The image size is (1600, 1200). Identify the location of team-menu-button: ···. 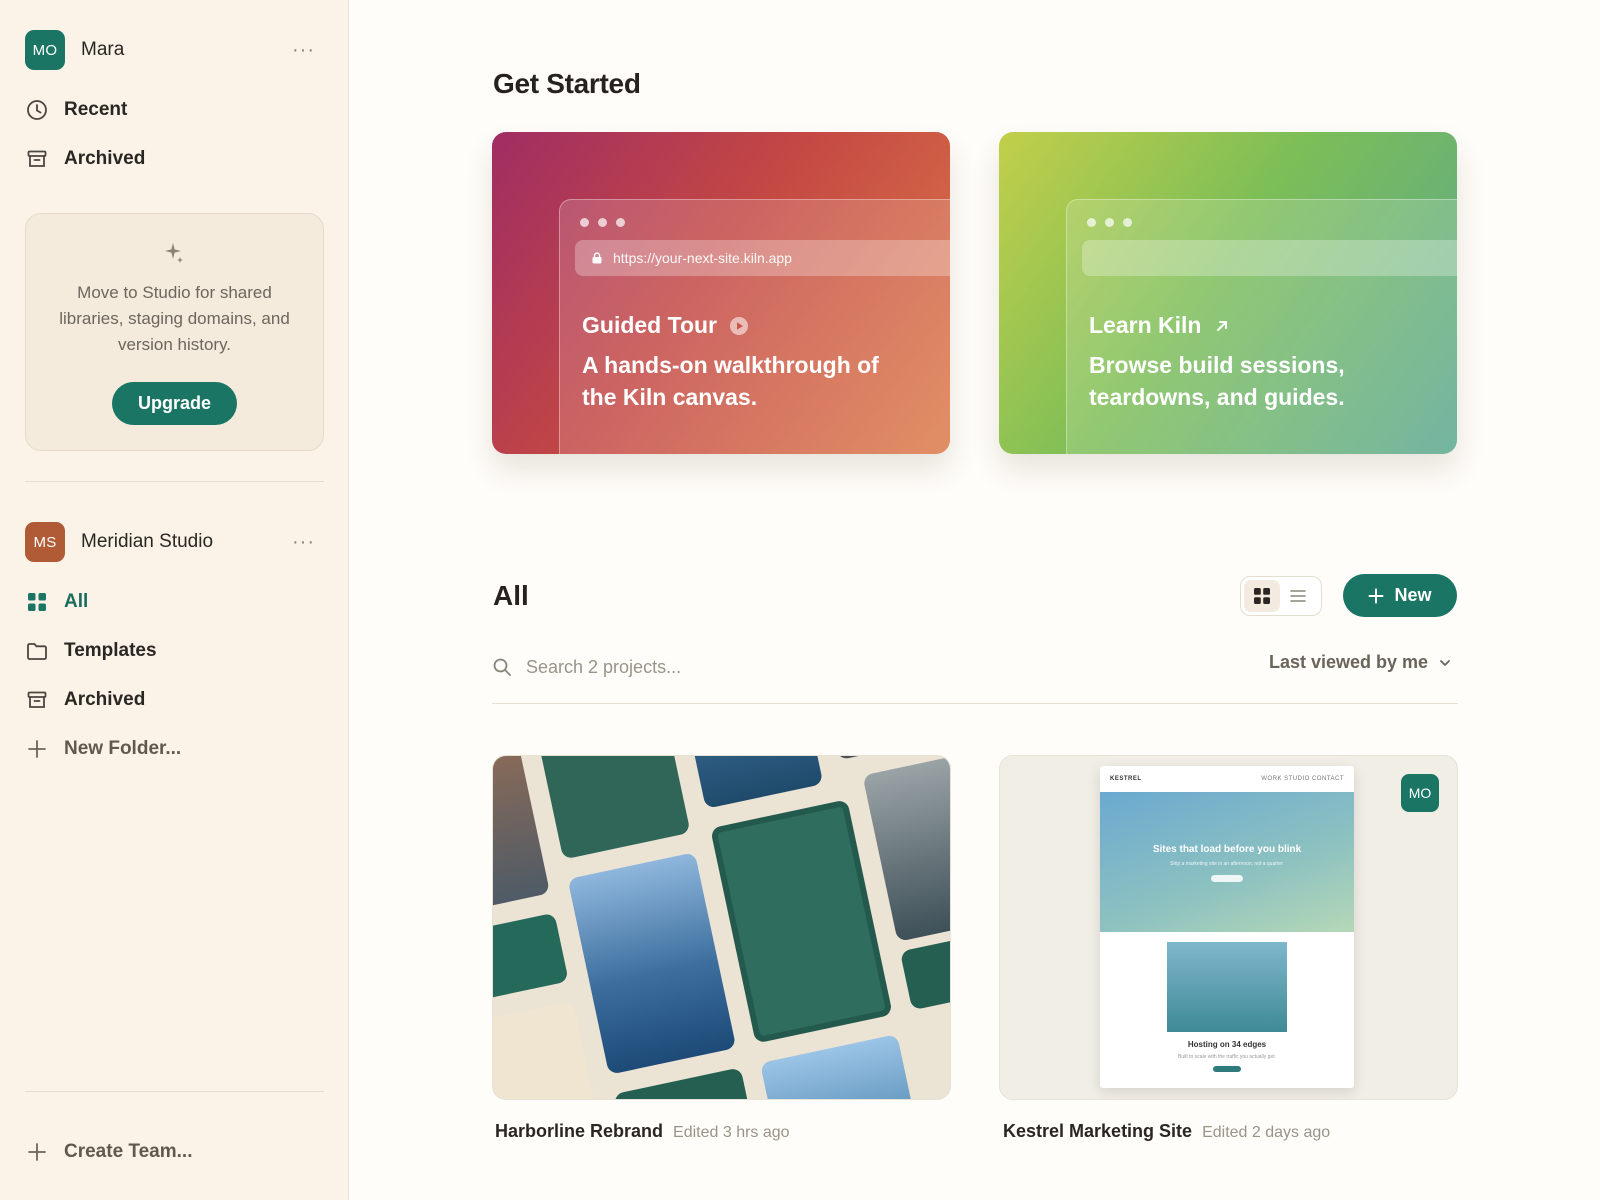
(307, 542).